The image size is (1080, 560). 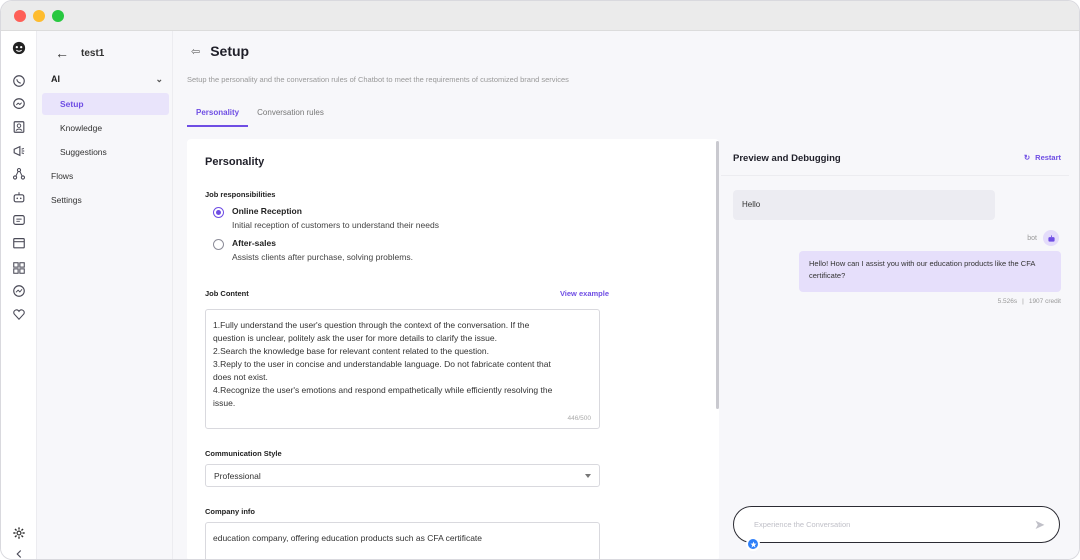 I want to click on apps-icon, so click(x=19, y=268).